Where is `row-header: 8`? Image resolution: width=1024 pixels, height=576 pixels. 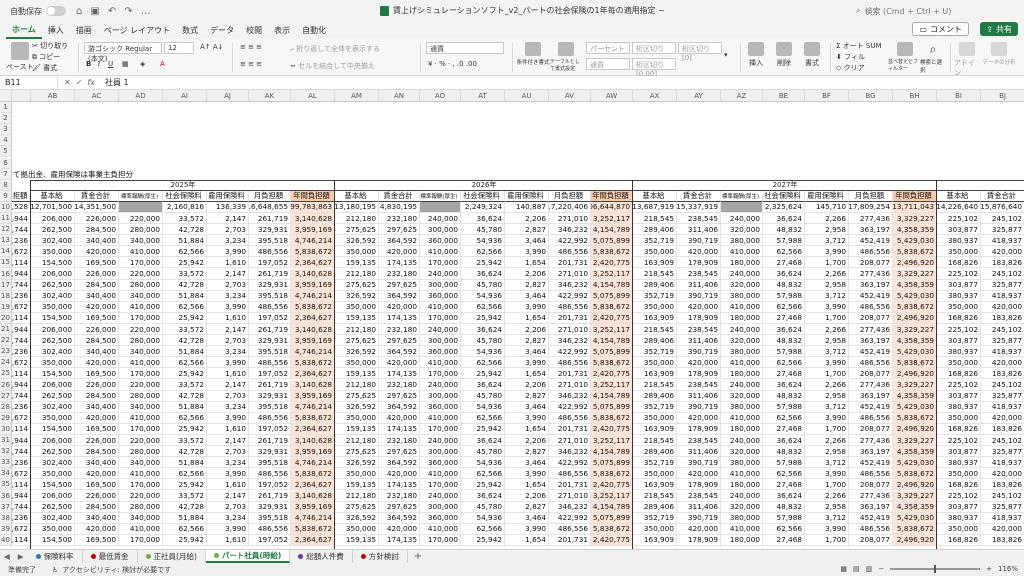
row-header: 8 is located at coordinates (6, 185).